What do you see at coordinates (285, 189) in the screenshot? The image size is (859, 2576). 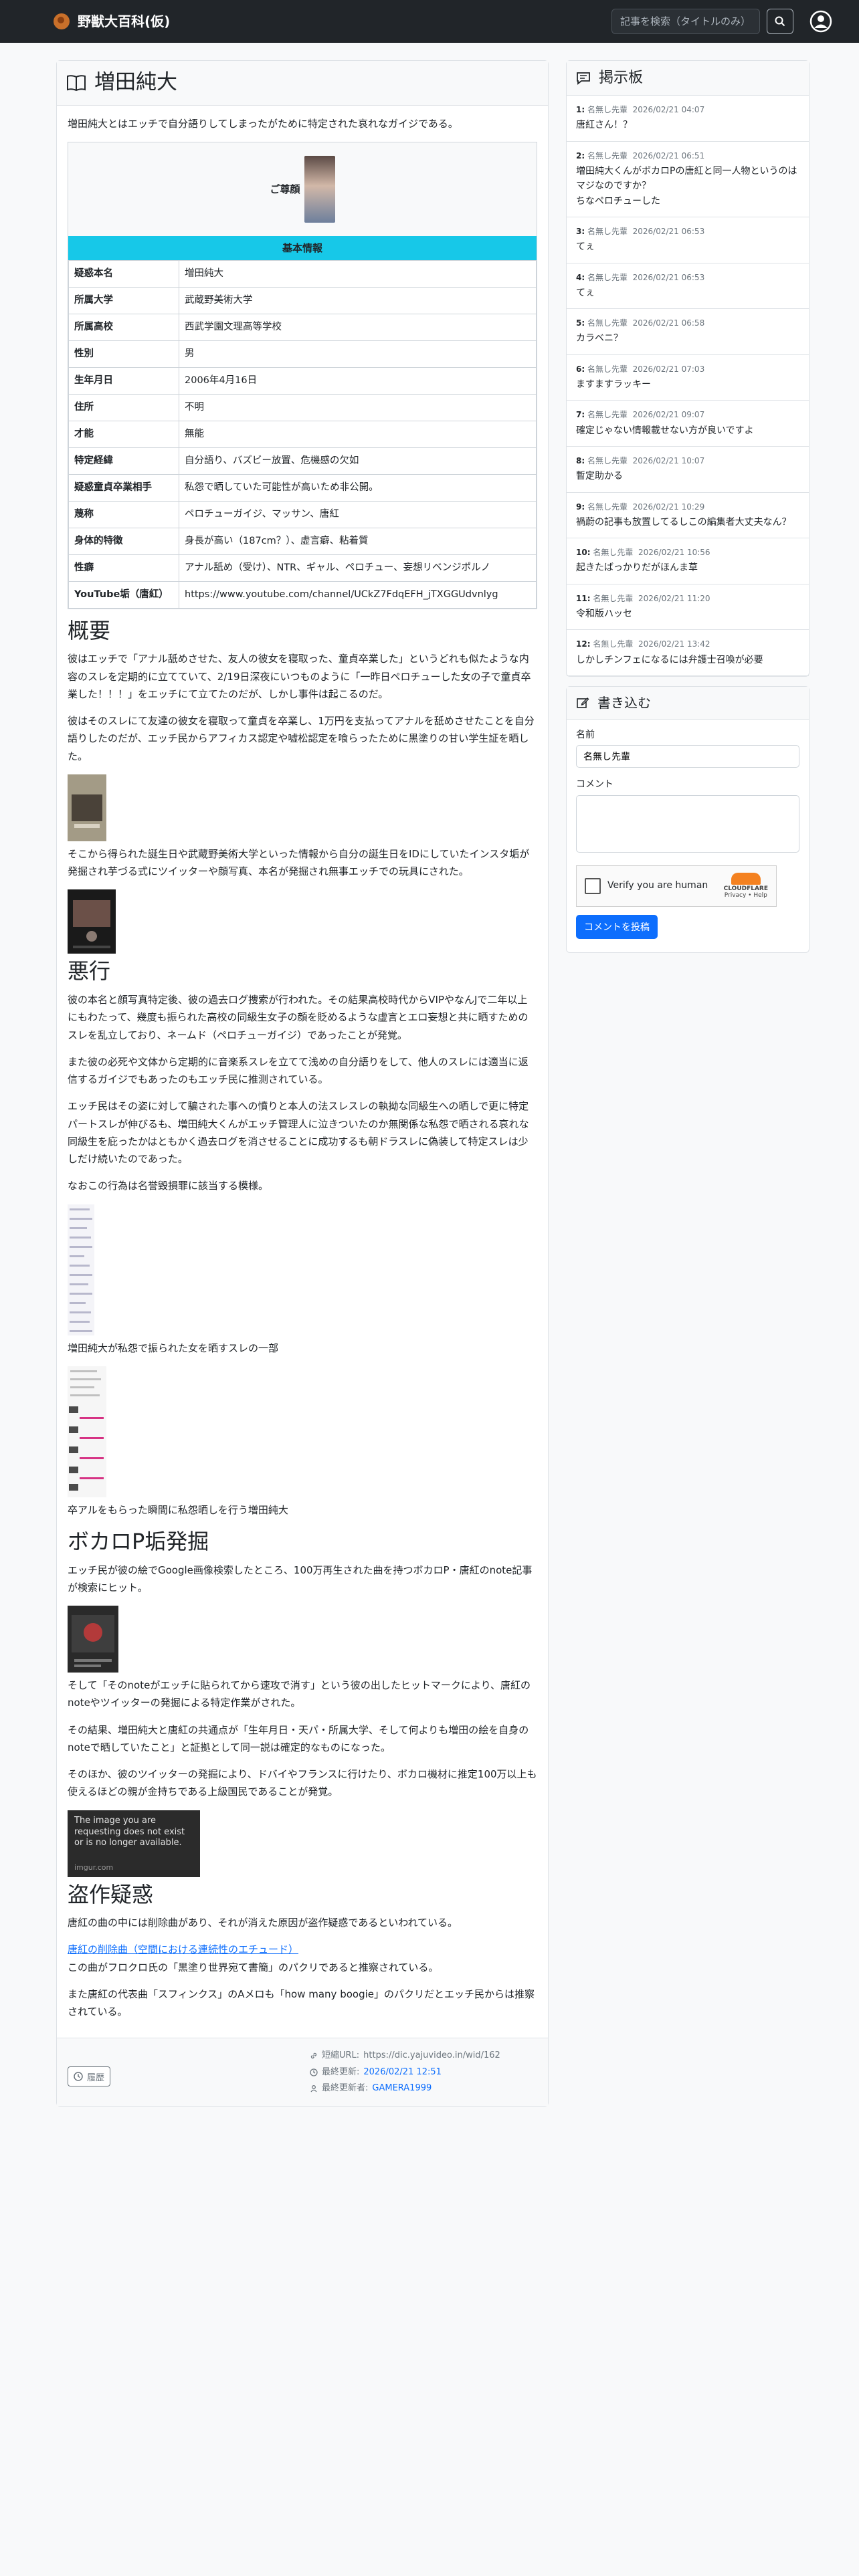 I see `photo-caption: ご尊顔` at bounding box center [285, 189].